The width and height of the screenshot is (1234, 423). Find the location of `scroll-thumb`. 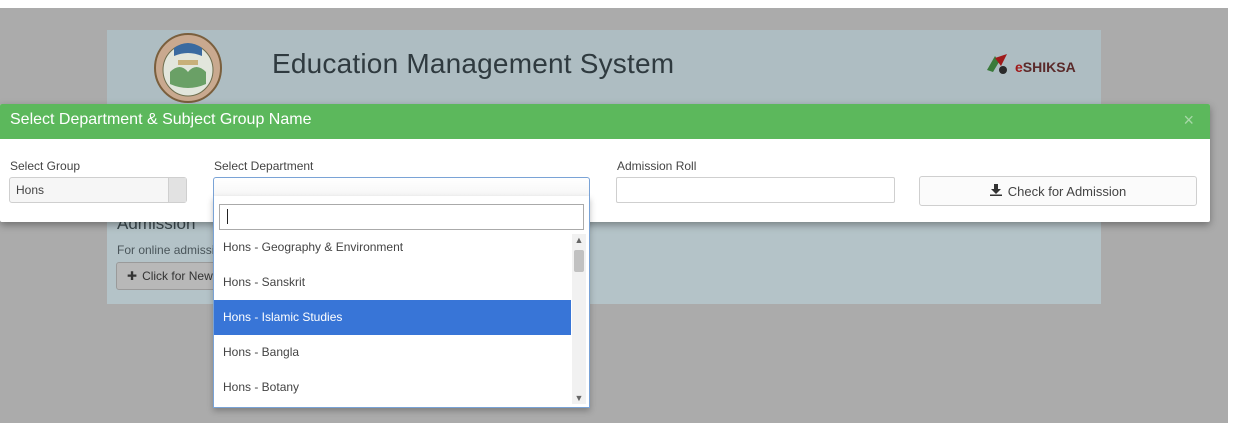

scroll-thumb is located at coordinates (579, 261).